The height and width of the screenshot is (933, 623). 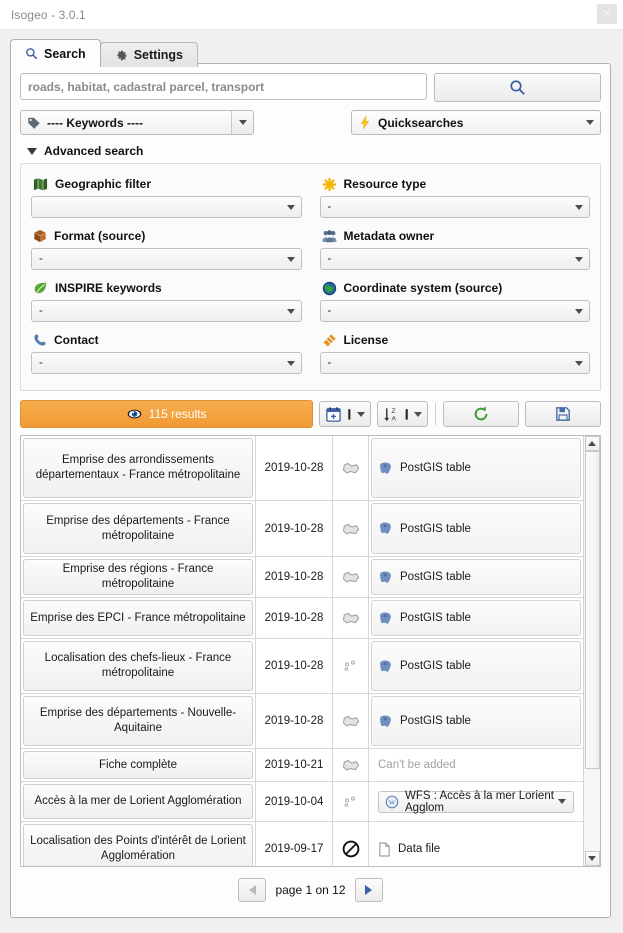 I want to click on inspire-keywords-select: -, so click(x=166, y=311).